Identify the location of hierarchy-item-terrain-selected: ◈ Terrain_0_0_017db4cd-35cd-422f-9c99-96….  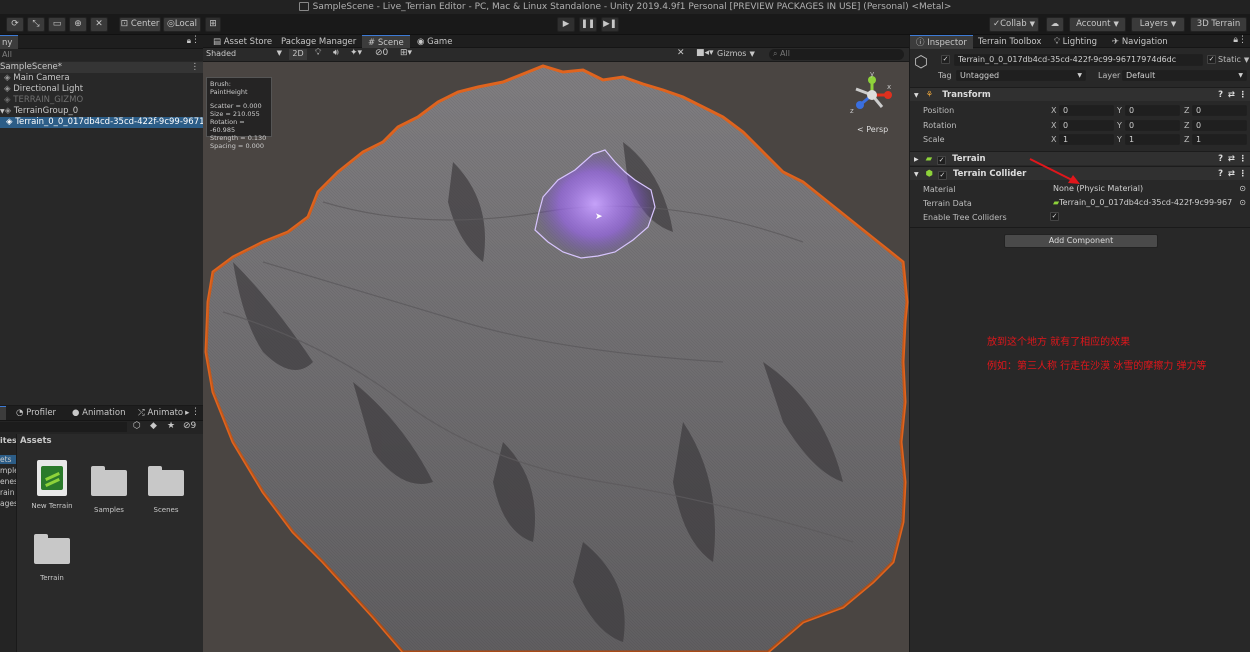
(101, 122).